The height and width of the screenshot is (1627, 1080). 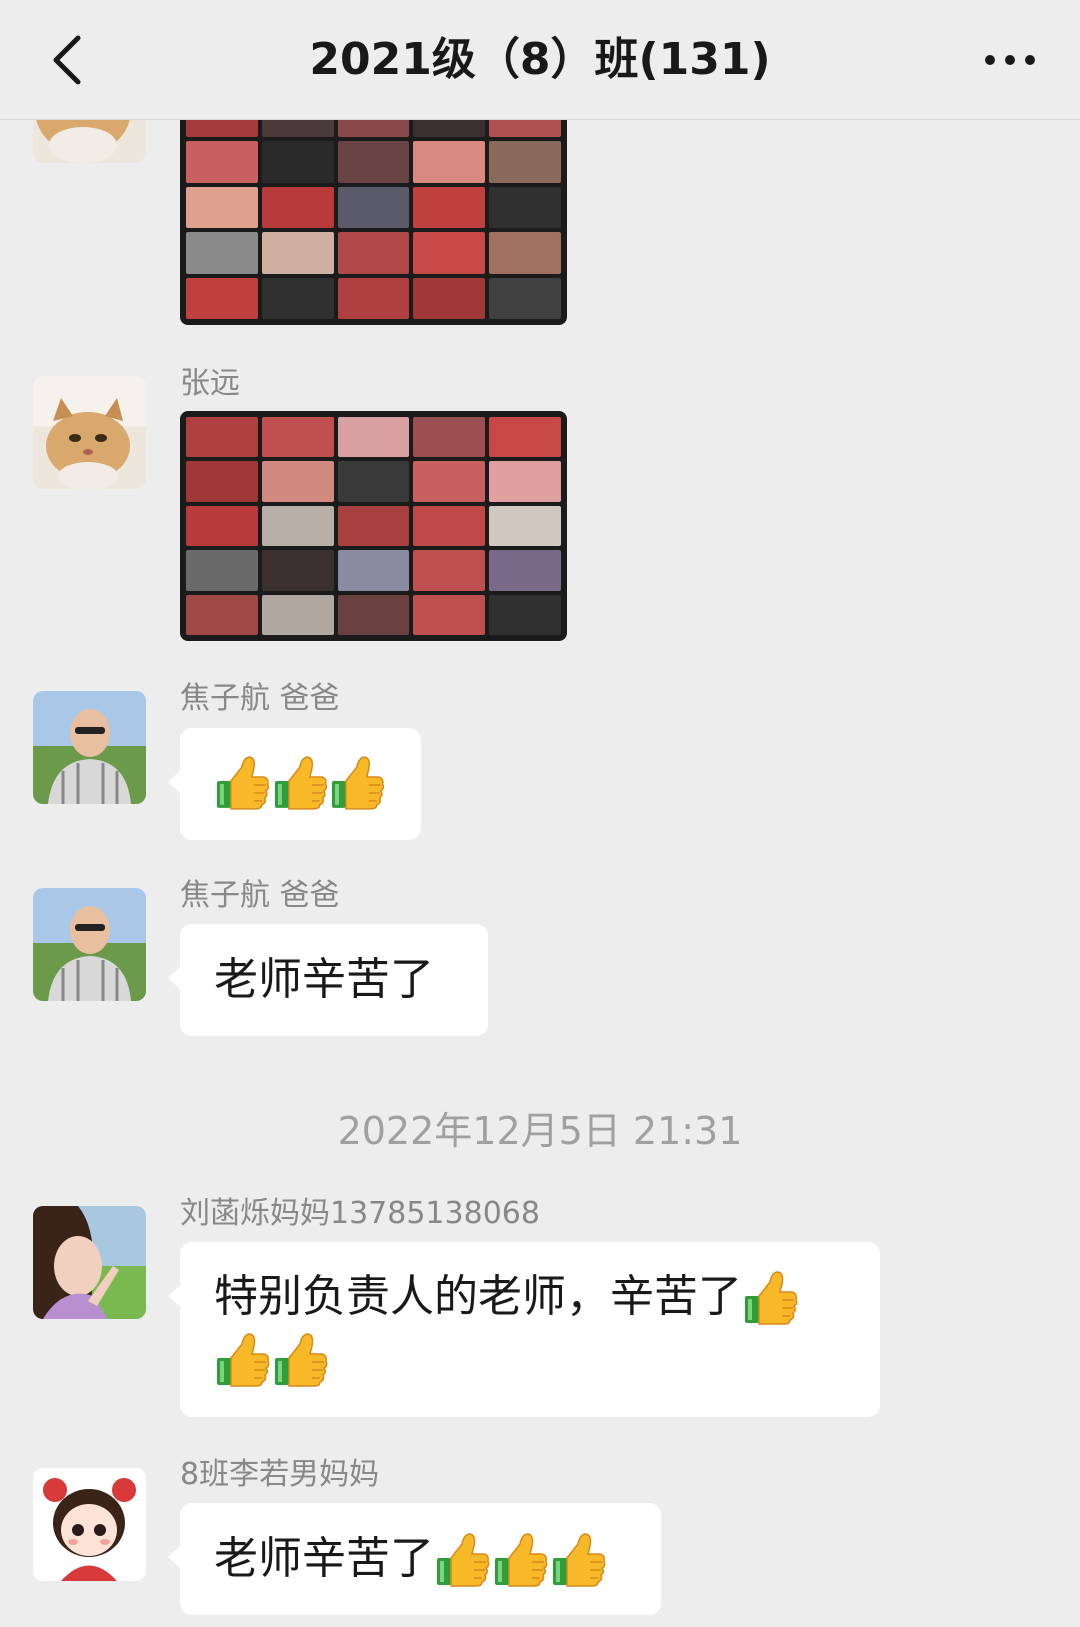 What do you see at coordinates (990, 60) in the screenshot?
I see `ellipsis-icon` at bounding box center [990, 60].